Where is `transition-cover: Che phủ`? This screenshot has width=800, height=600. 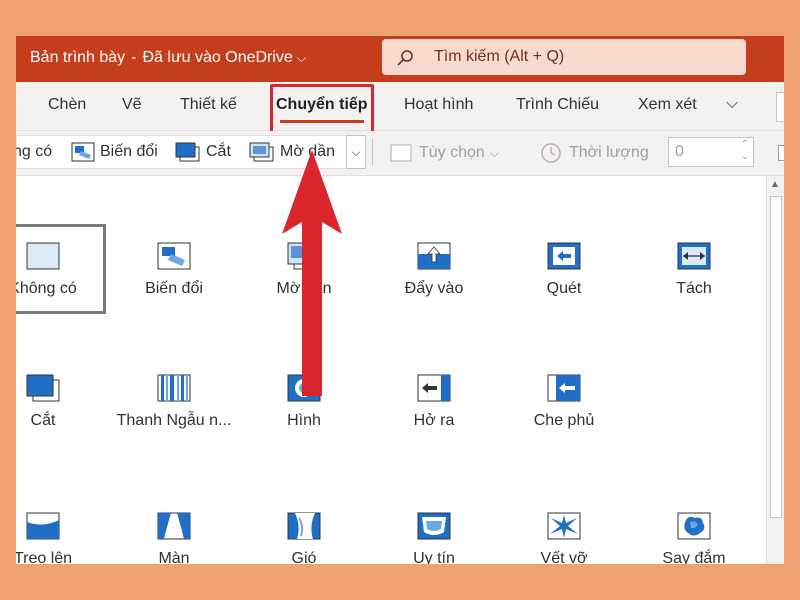 transition-cover: Che phủ is located at coordinates (564, 402).